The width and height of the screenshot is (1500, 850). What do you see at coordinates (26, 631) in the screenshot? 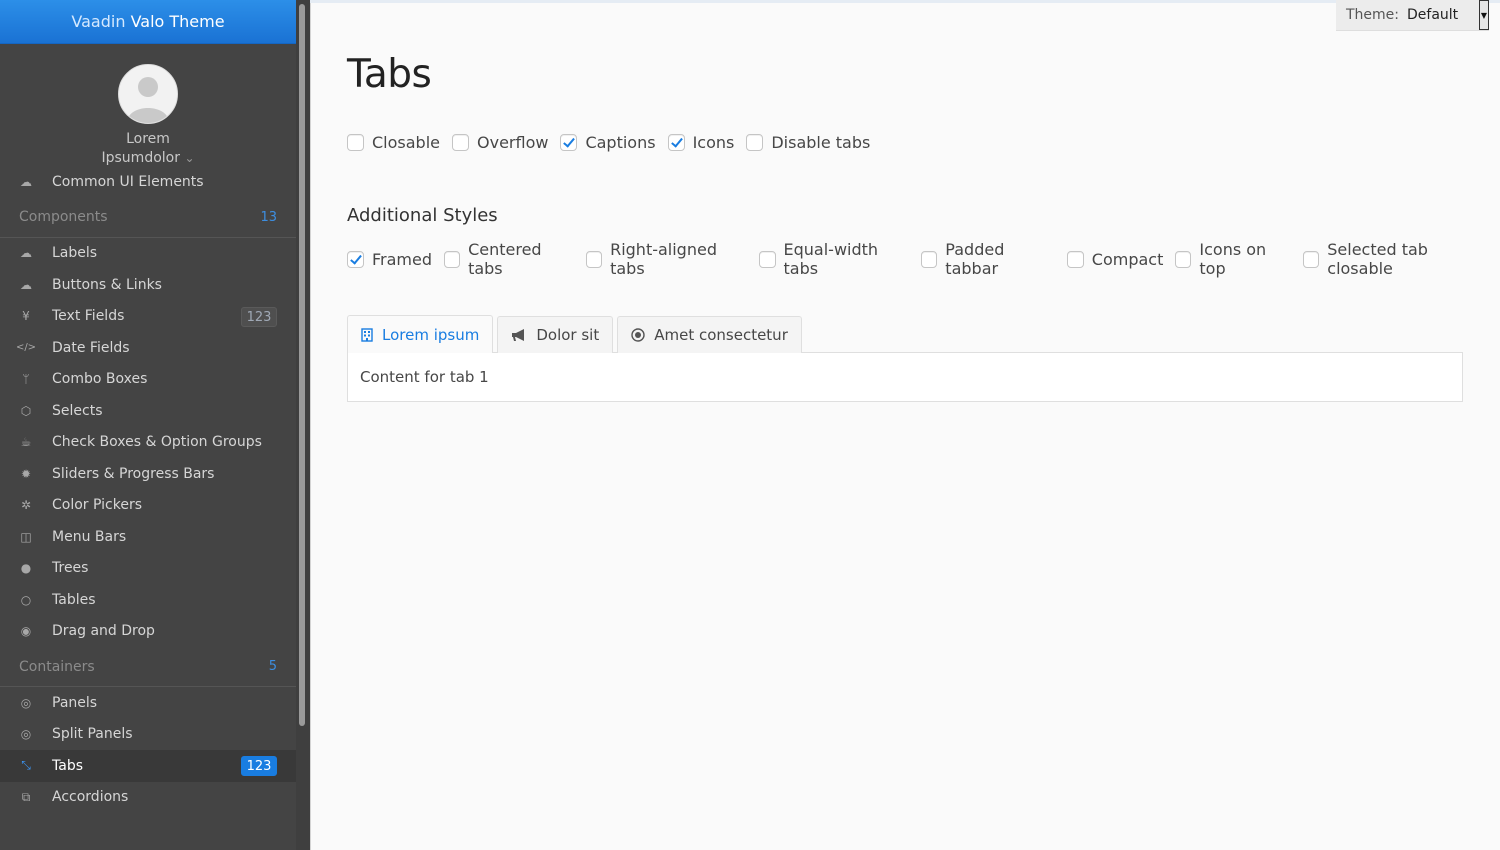
I see `comments-icon: ◉` at bounding box center [26, 631].